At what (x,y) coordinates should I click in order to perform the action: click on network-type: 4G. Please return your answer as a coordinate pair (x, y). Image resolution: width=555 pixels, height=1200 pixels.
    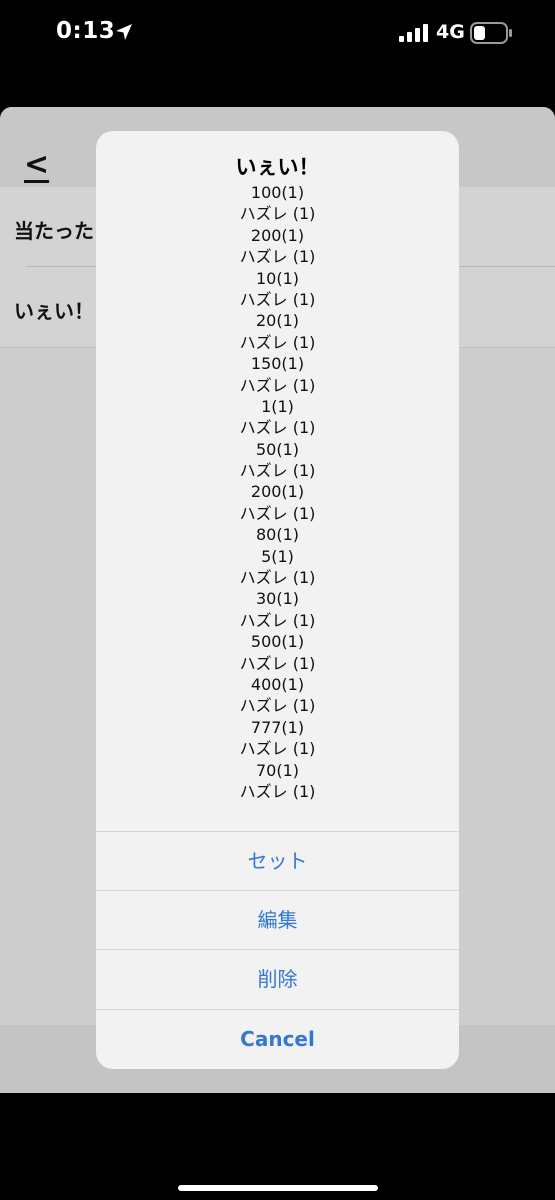
    Looking at the image, I should click on (450, 32).